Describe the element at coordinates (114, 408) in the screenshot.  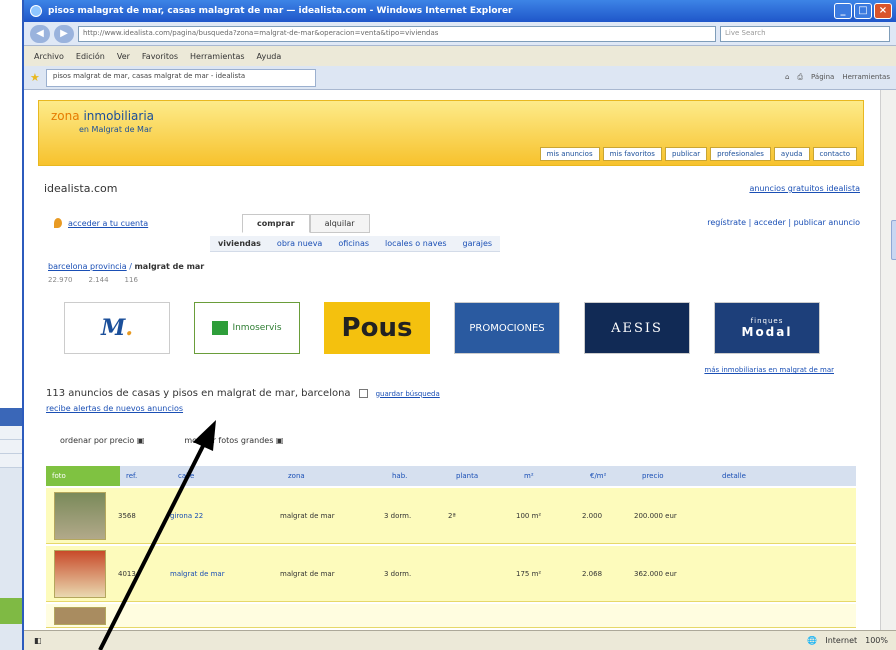
I see `alerts-link: recibe alertas de nuevos anuncios` at that location.